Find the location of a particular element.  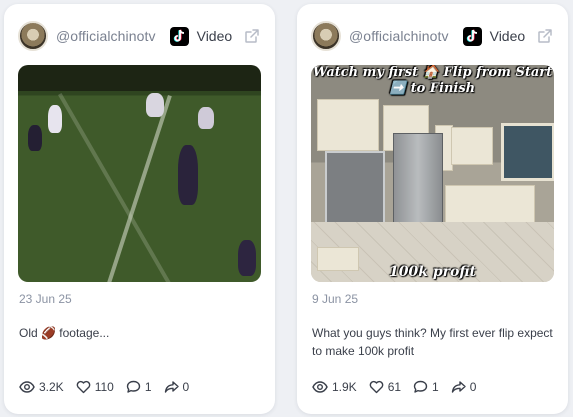

views-stat: 3.2K is located at coordinates (41, 387).